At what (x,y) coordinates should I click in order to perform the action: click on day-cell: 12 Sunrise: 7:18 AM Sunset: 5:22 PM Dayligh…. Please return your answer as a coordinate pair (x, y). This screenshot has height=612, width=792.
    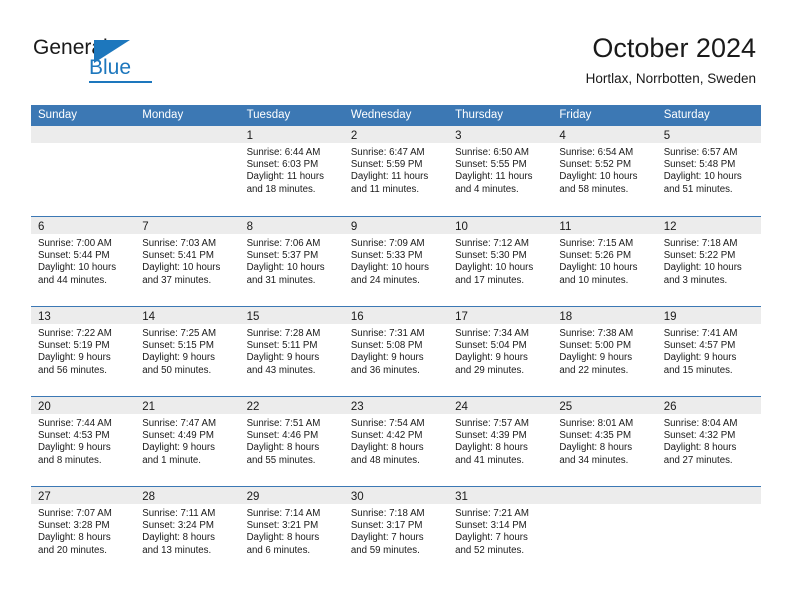
    Looking at the image, I should click on (708, 261).